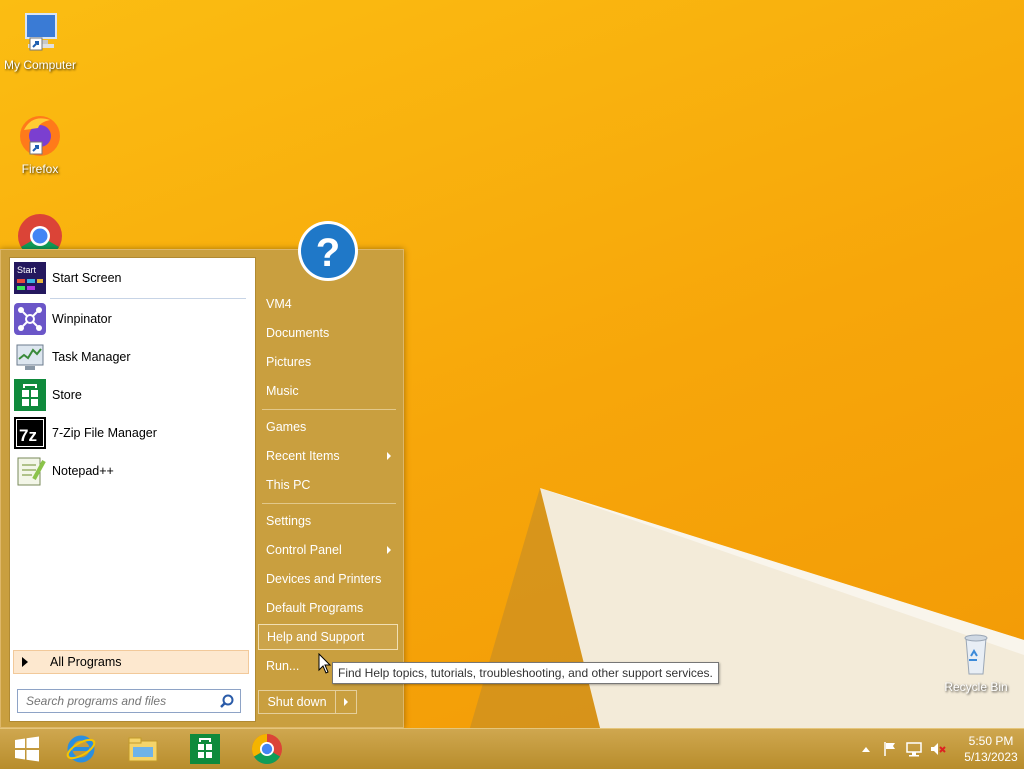 The height and width of the screenshot is (769, 1024). What do you see at coordinates (289, 362) in the screenshot?
I see `right-item-label: Pictures` at bounding box center [289, 362].